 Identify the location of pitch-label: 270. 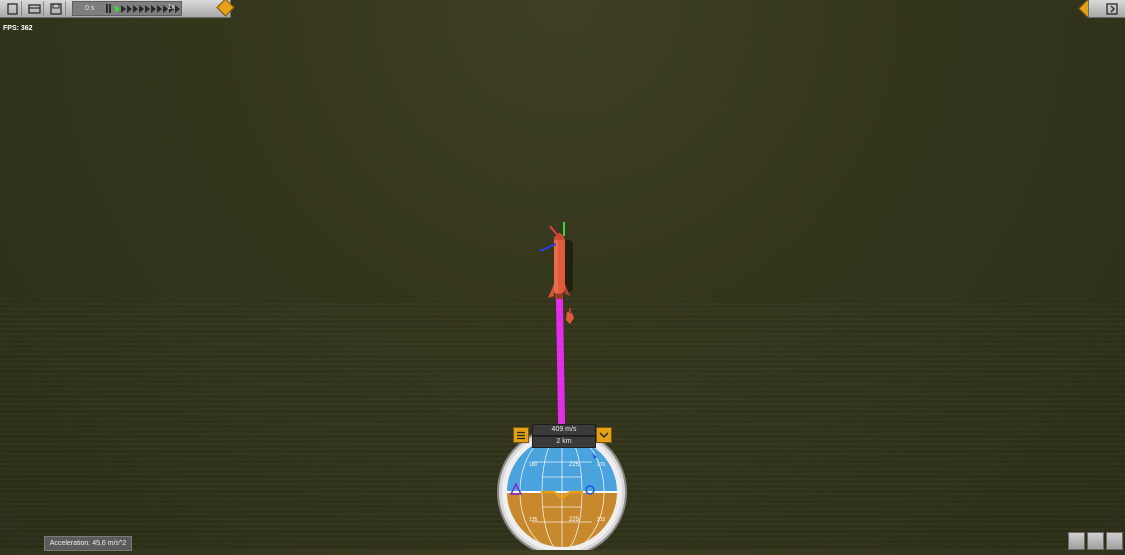
(601, 465).